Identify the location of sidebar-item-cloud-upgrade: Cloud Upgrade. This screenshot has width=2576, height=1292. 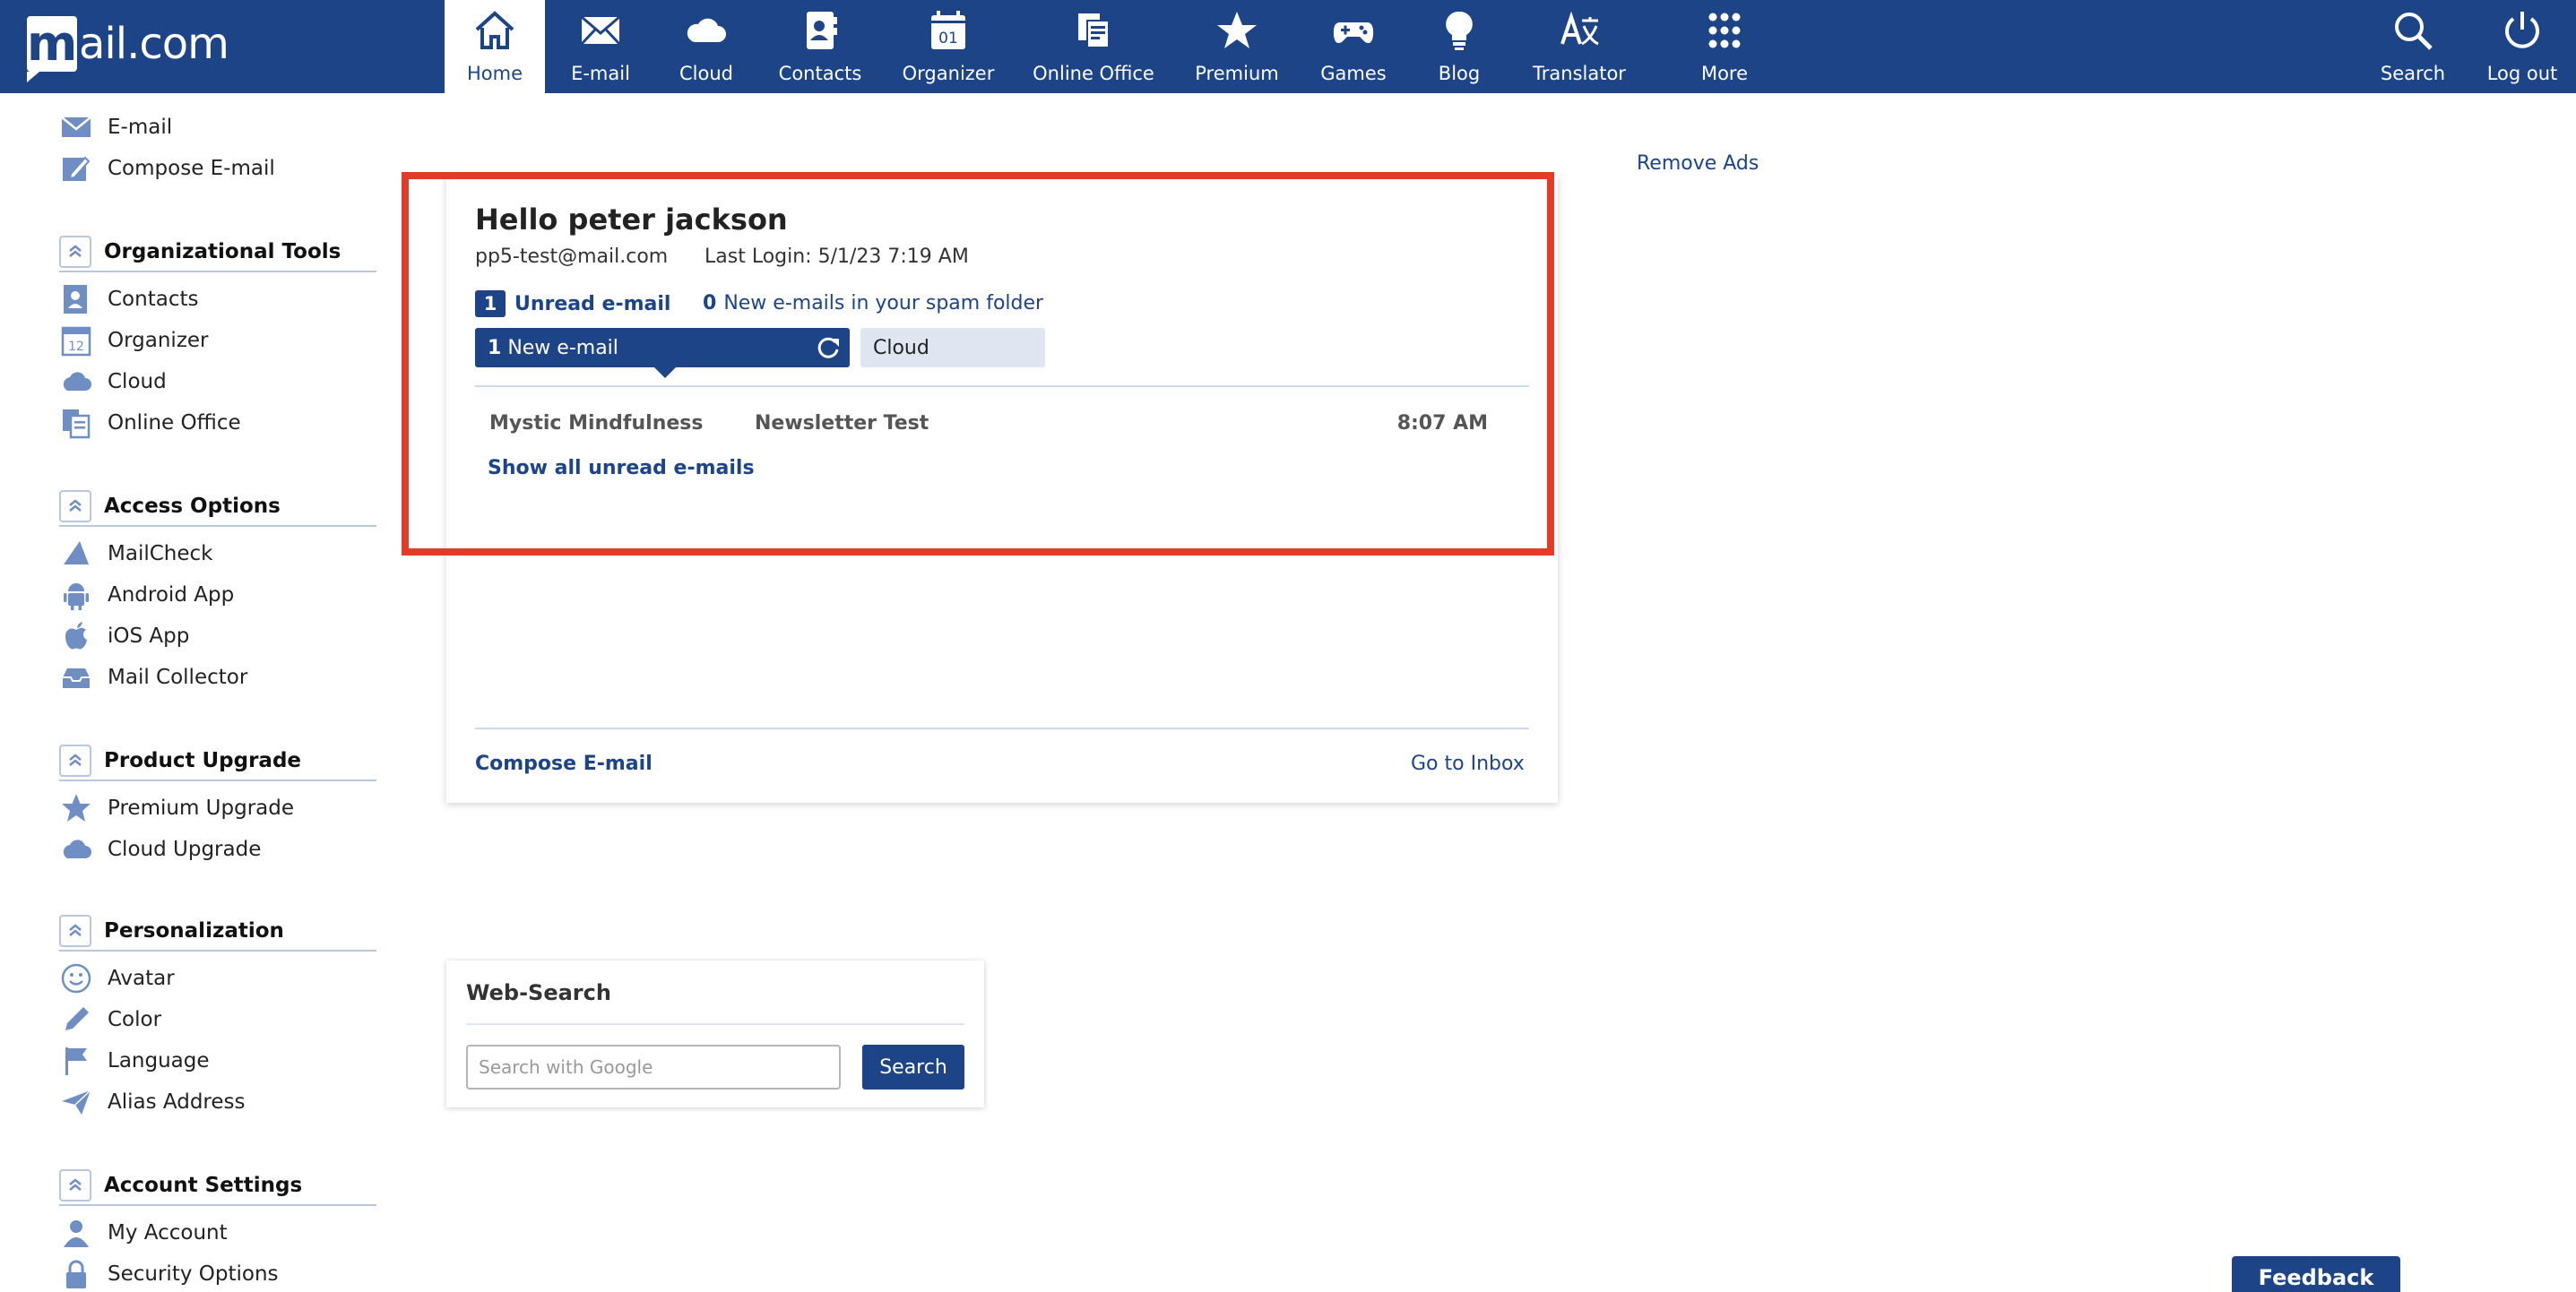
(160, 849).